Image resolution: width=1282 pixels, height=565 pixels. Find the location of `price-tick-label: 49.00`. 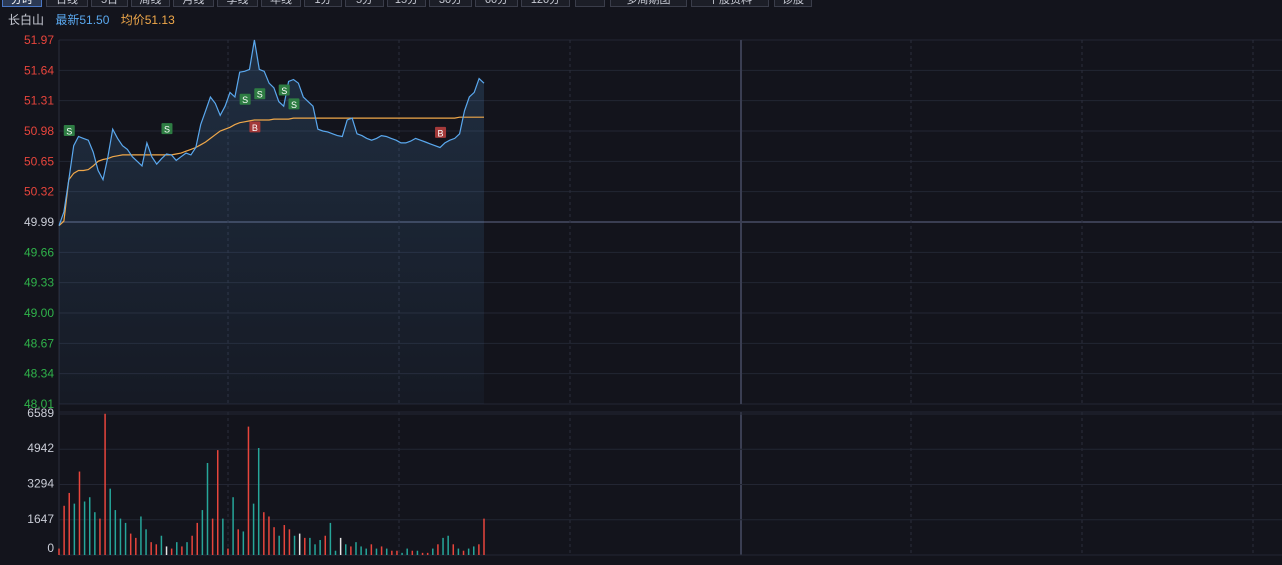

price-tick-label: 49.00 is located at coordinates (39, 313).